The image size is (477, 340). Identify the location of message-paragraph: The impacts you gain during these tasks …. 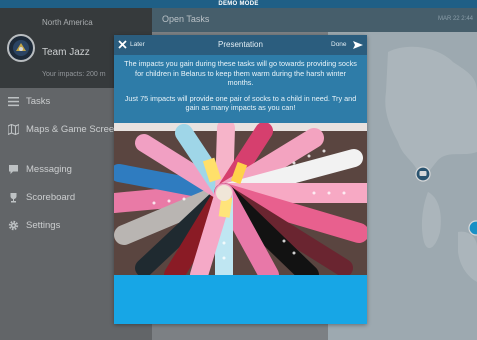
(240, 73).